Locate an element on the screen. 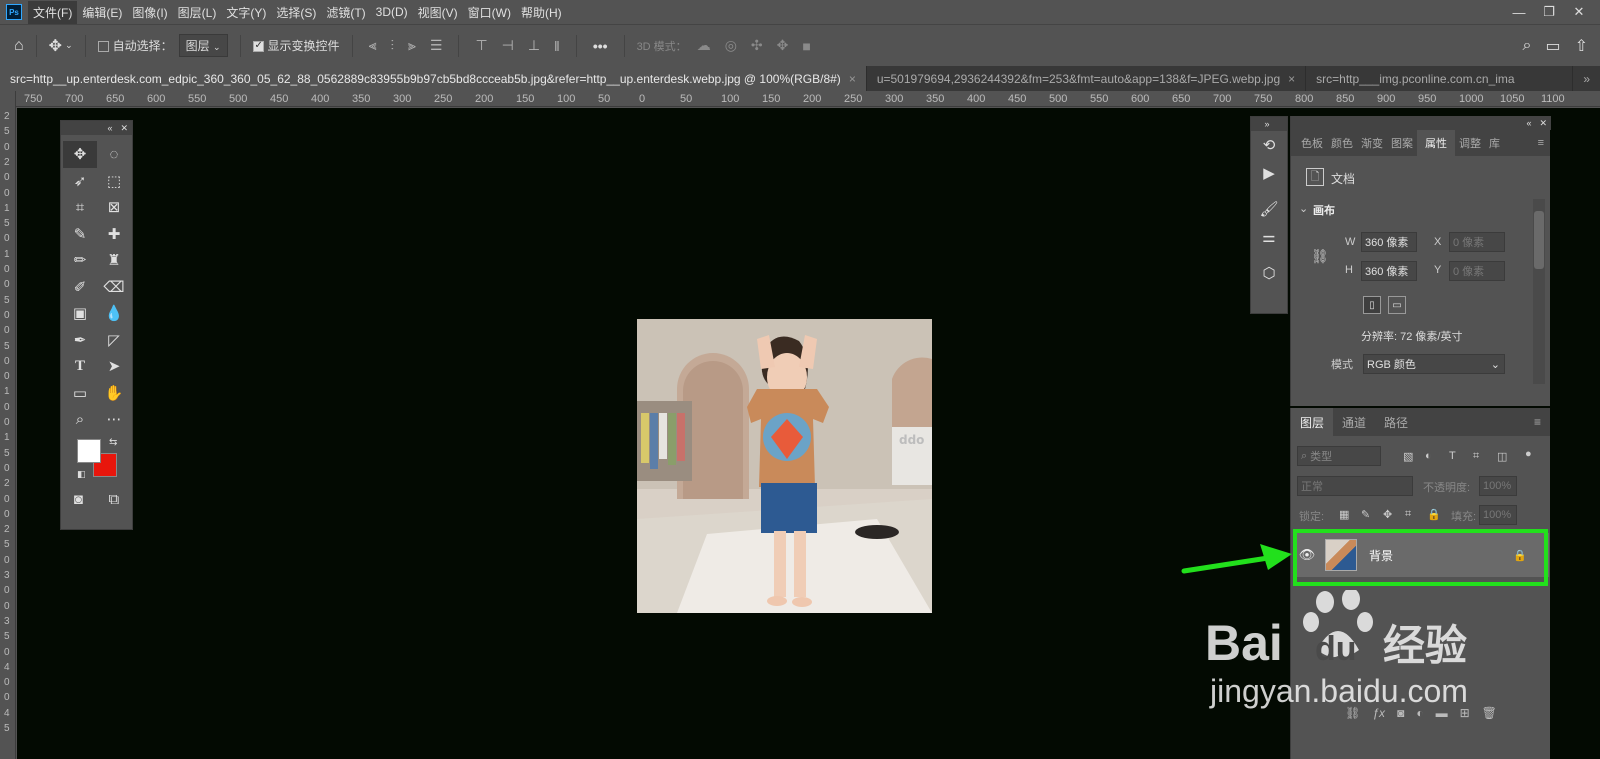 This screenshot has width=1600, height=759. gradient-tool-icon: ▣ is located at coordinates (80, 313).